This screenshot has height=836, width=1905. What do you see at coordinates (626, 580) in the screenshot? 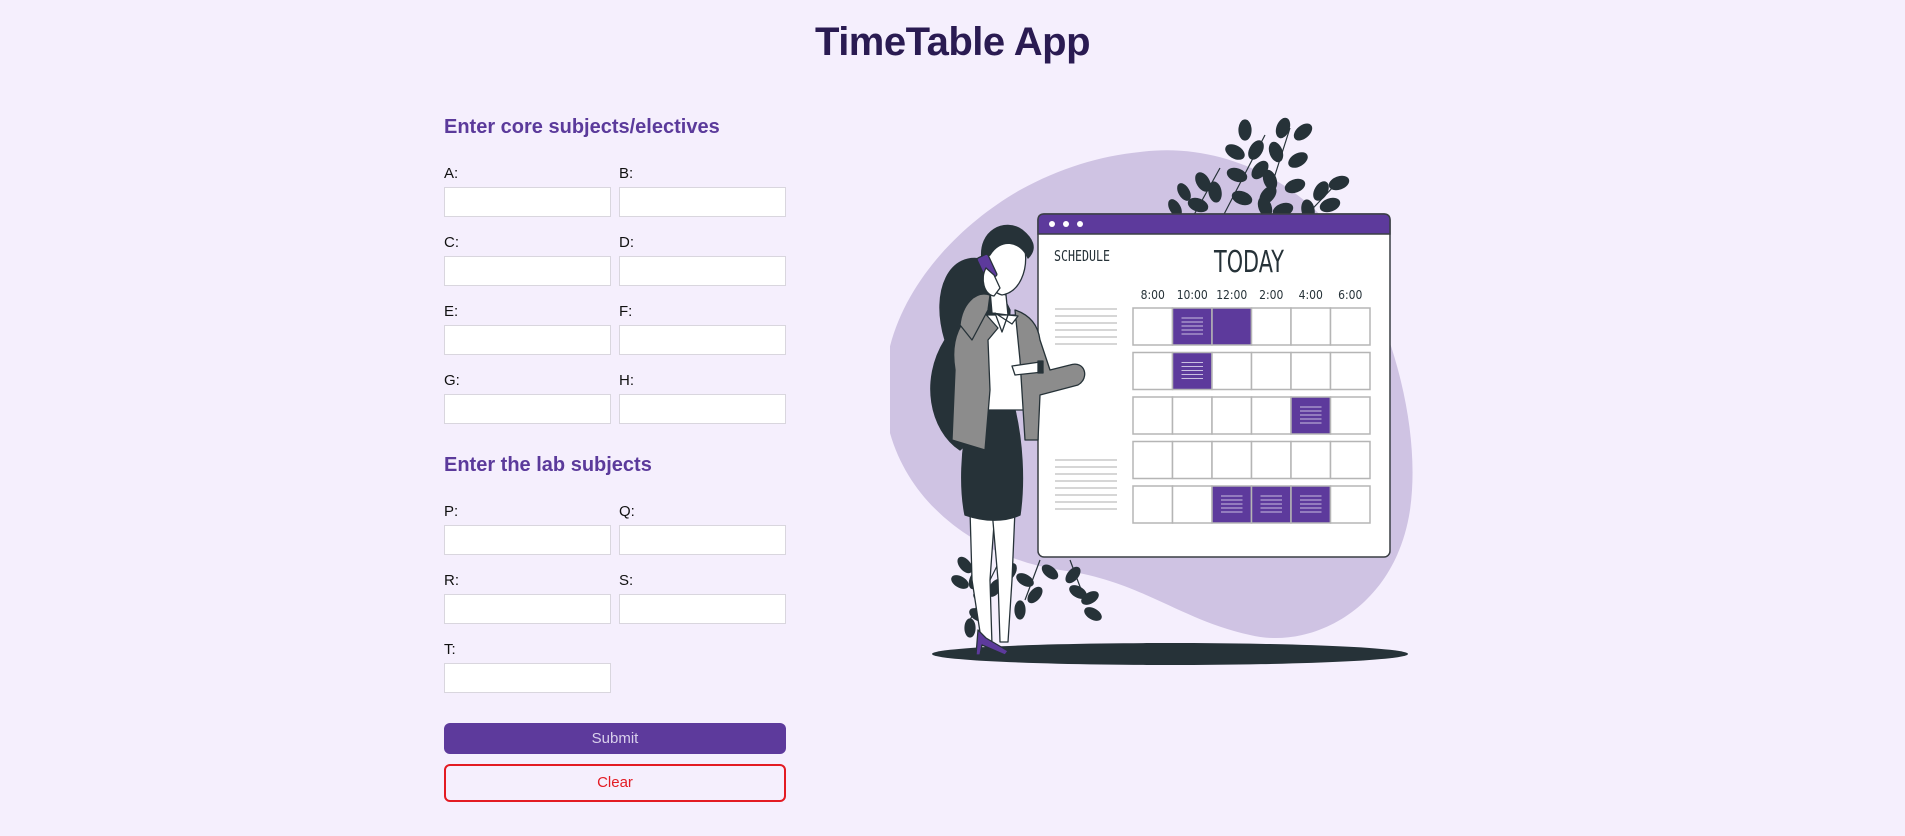
I see `field-s-label: S:` at bounding box center [626, 580].